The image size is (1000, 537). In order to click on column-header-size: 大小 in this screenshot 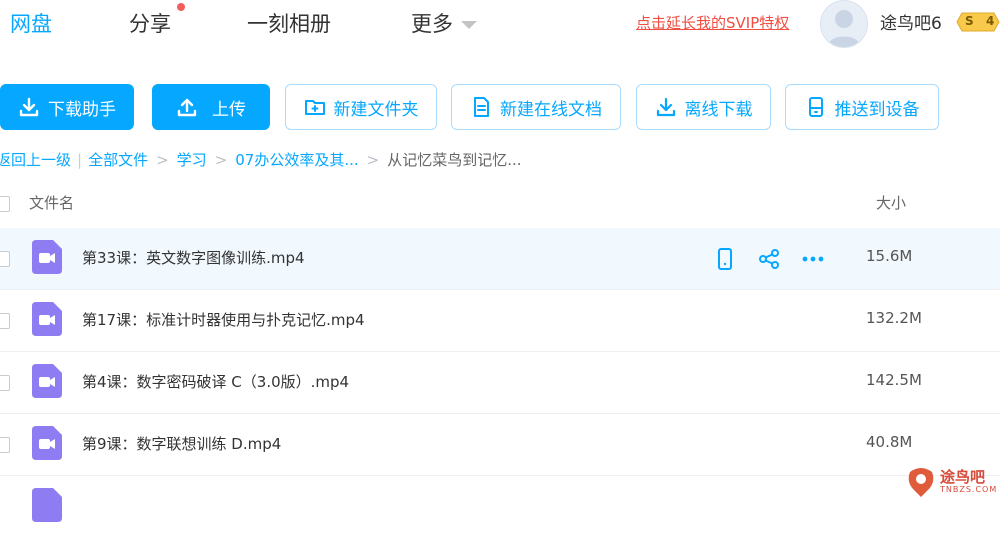, I will do `click(891, 202)`.